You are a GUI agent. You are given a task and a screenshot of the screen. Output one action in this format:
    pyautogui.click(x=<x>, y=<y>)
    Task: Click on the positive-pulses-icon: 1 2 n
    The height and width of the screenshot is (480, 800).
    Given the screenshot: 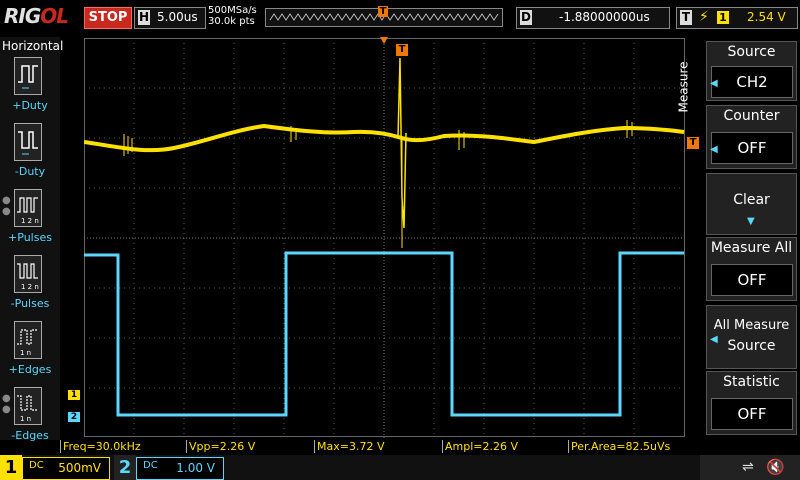 What is the action you would take?
    pyautogui.click(x=28, y=208)
    